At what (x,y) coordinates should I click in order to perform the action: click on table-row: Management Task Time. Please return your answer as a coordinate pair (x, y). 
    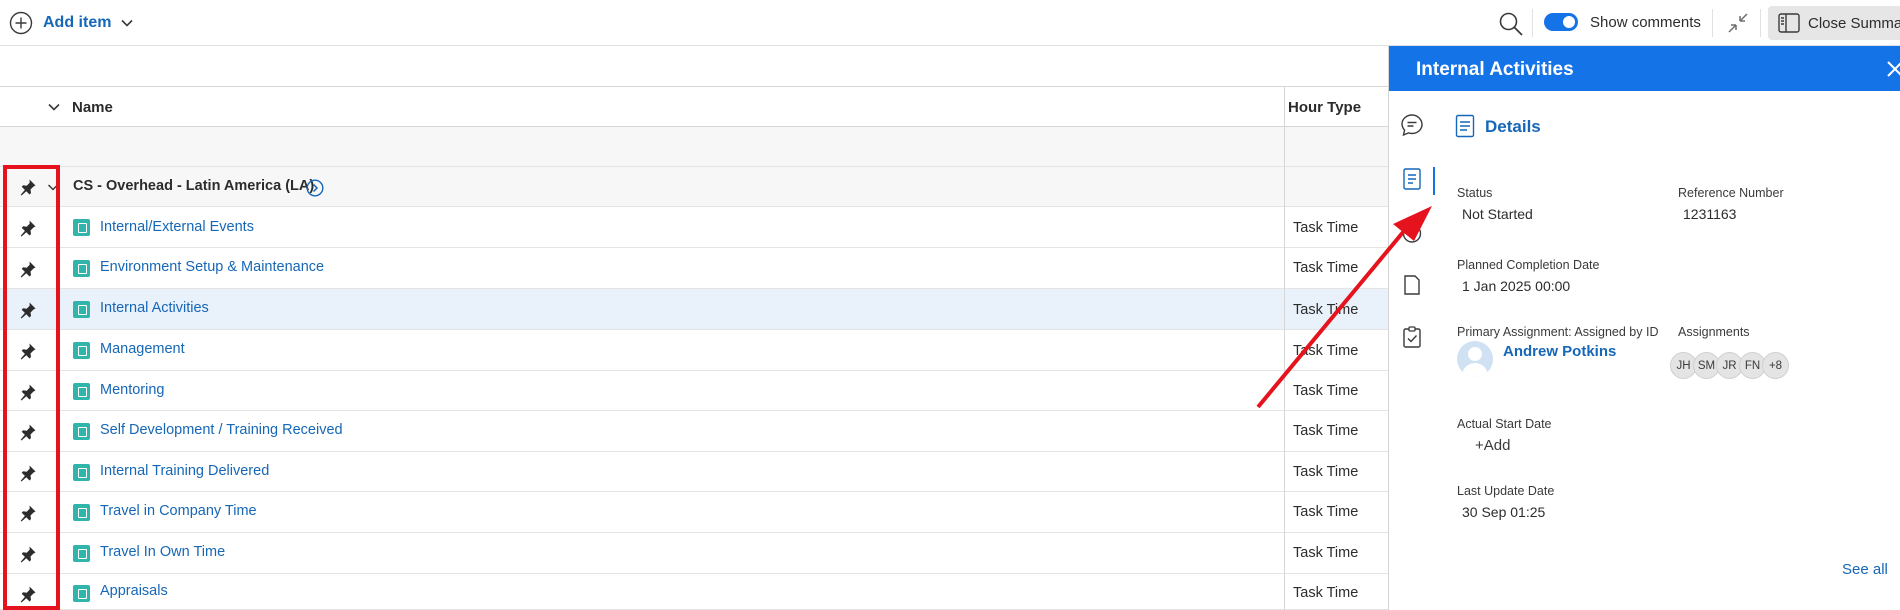
    Looking at the image, I should click on (694, 350).